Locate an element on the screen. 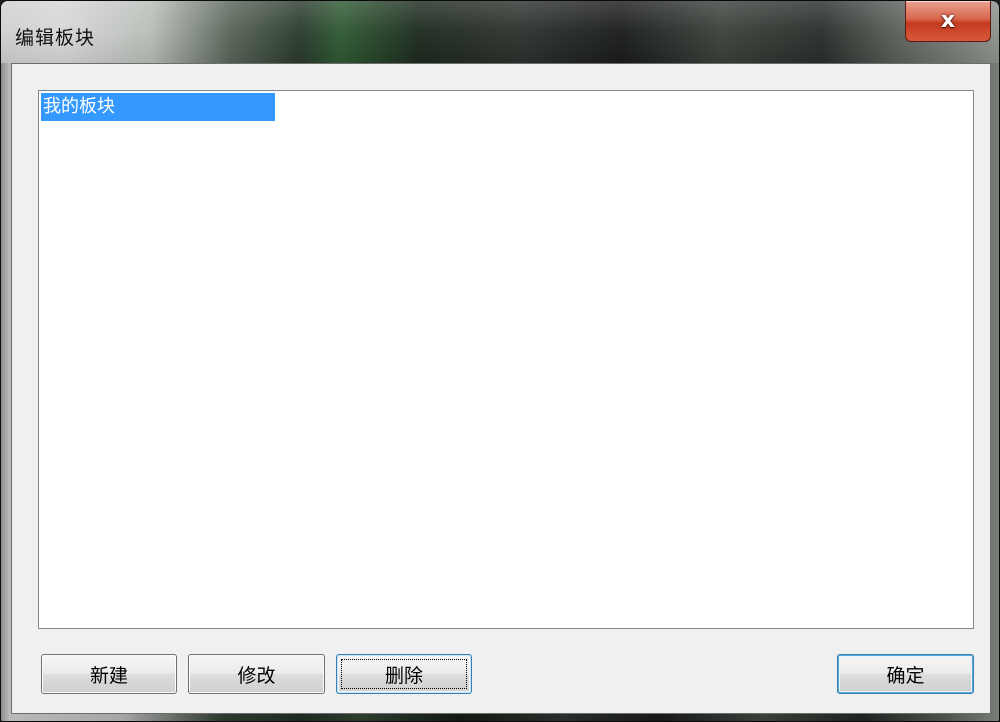 Image resolution: width=1000 pixels, height=722 pixels. new-button: 新建 is located at coordinates (109, 674).